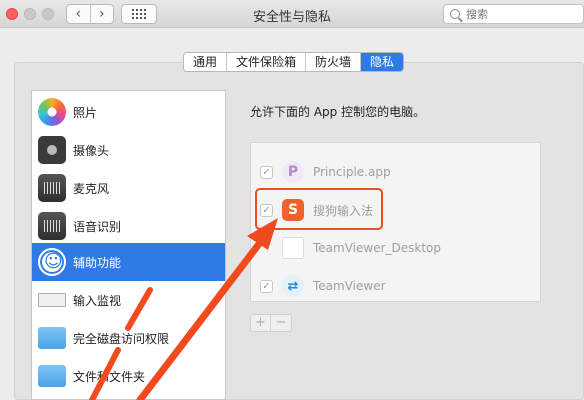 The width and height of the screenshot is (584, 400). I want to click on sidebar-item-label: 辅助功能, so click(97, 262).